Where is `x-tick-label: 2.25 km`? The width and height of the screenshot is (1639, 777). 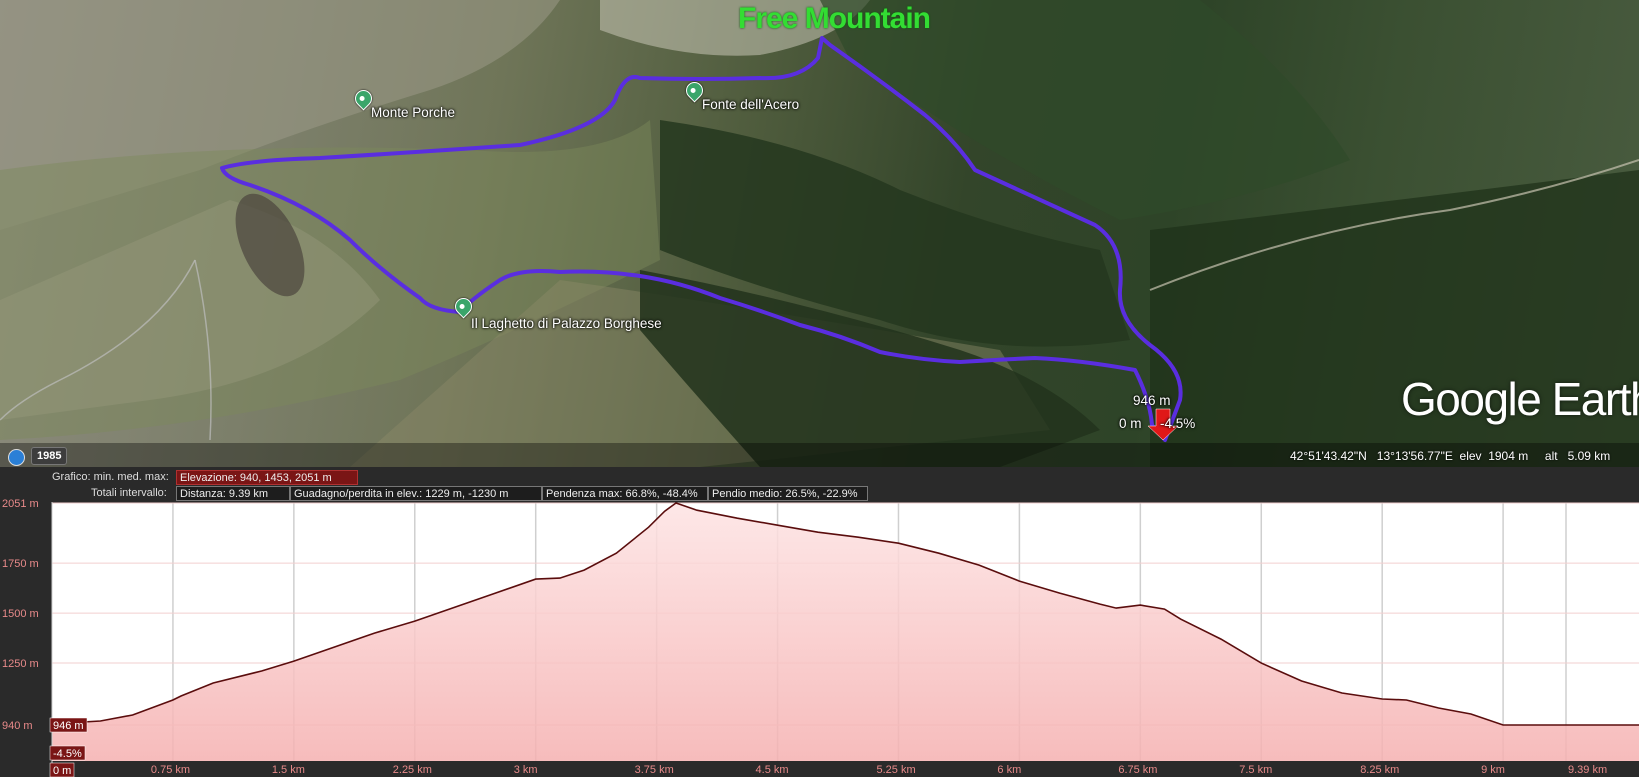
x-tick-label: 2.25 km is located at coordinates (412, 770).